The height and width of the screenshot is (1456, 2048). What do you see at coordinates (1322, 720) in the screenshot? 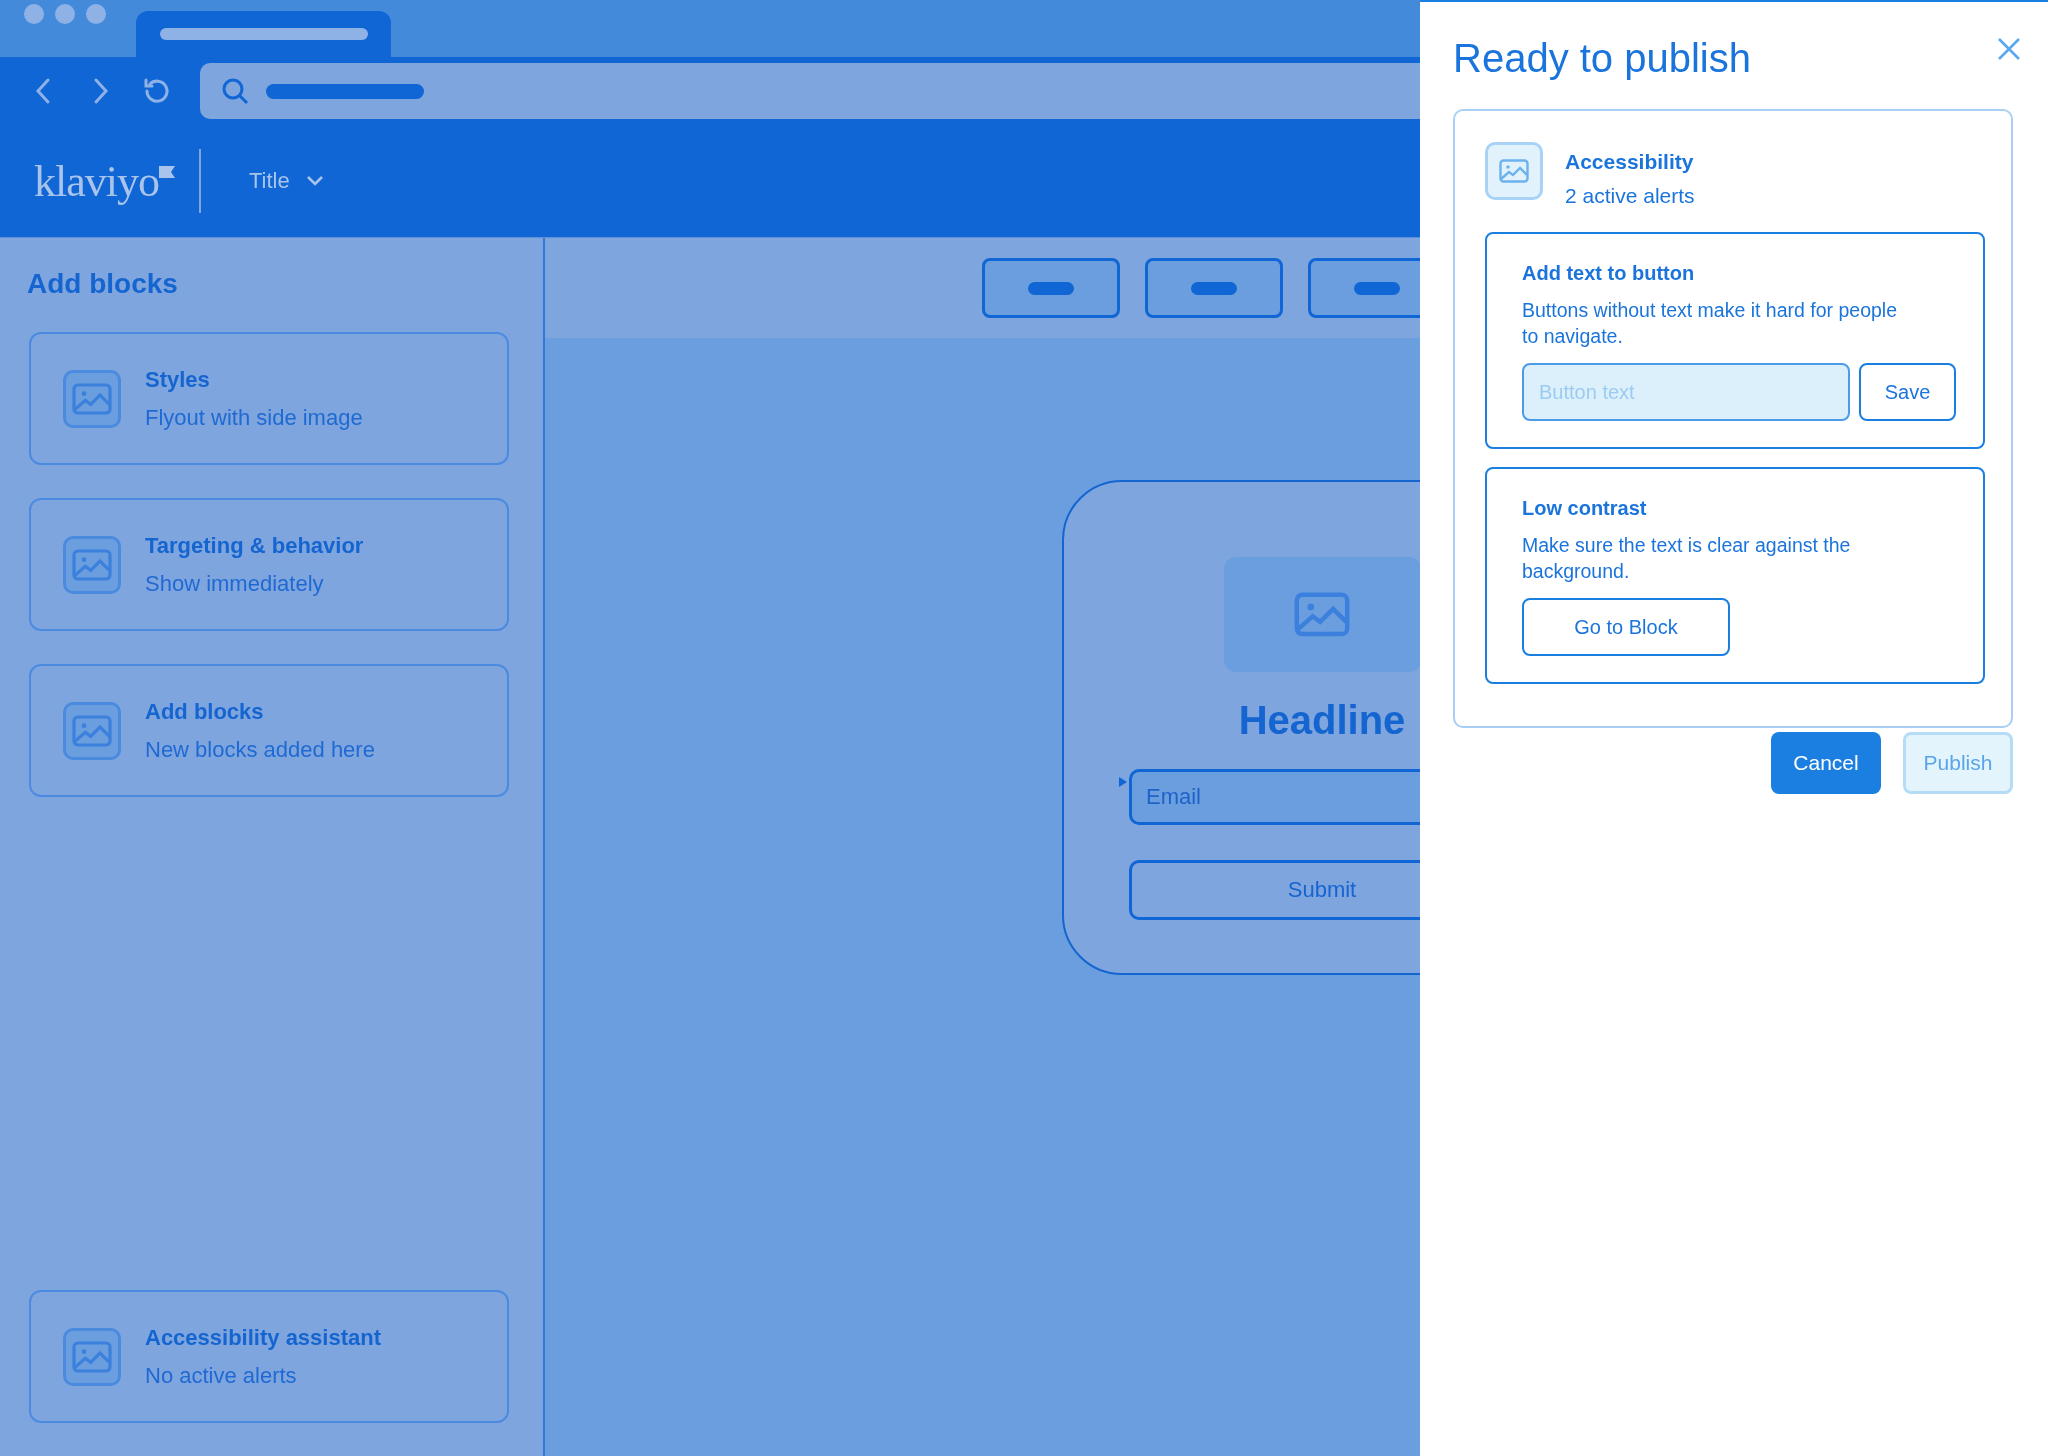
I see `headline: Headline` at bounding box center [1322, 720].